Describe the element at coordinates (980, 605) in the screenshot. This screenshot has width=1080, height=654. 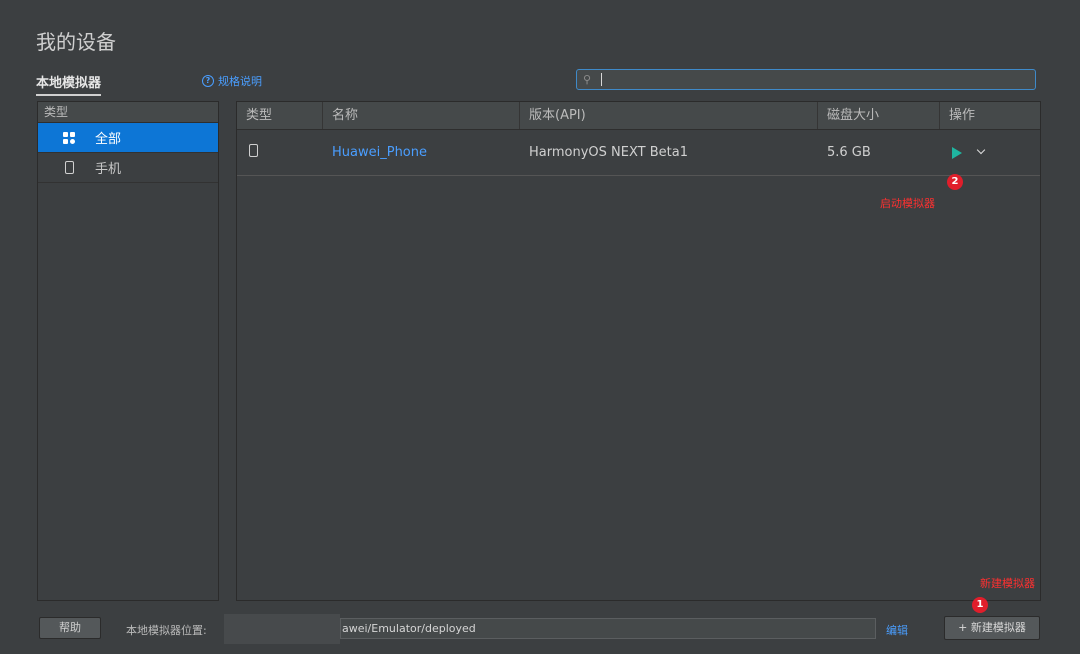
I see `annotation-badge-1: 1` at that location.